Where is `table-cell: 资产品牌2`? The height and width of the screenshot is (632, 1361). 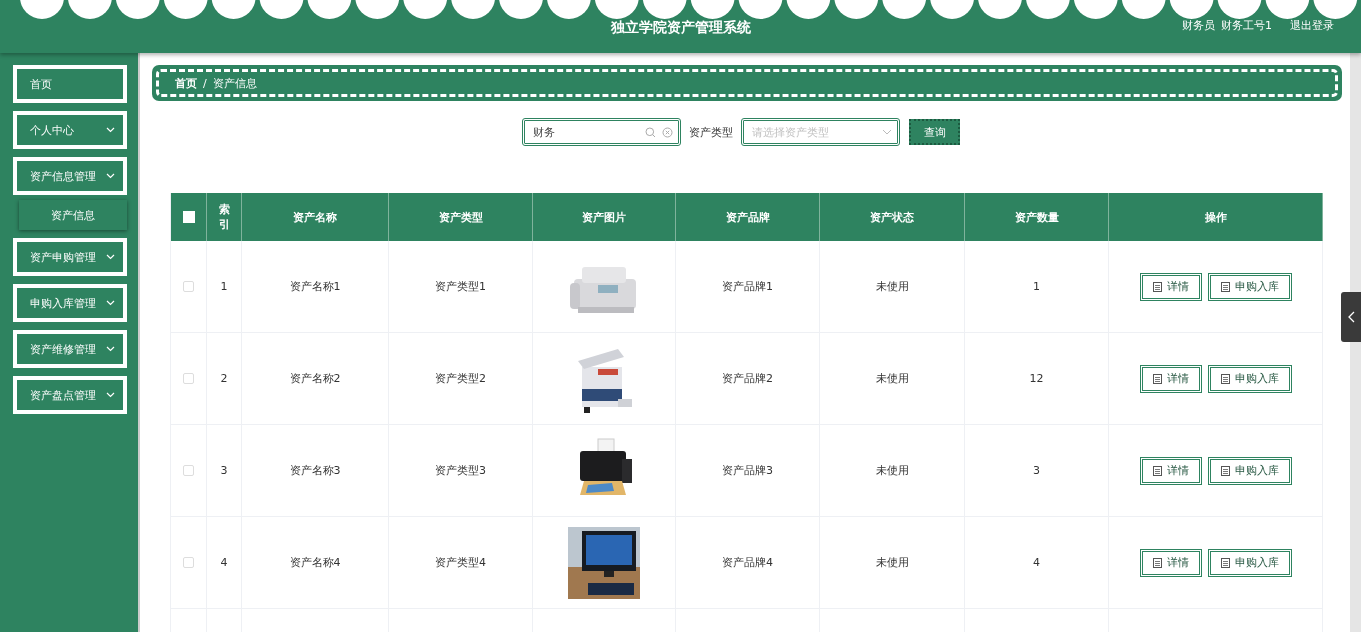
table-cell: 资产品牌2 is located at coordinates (747, 378).